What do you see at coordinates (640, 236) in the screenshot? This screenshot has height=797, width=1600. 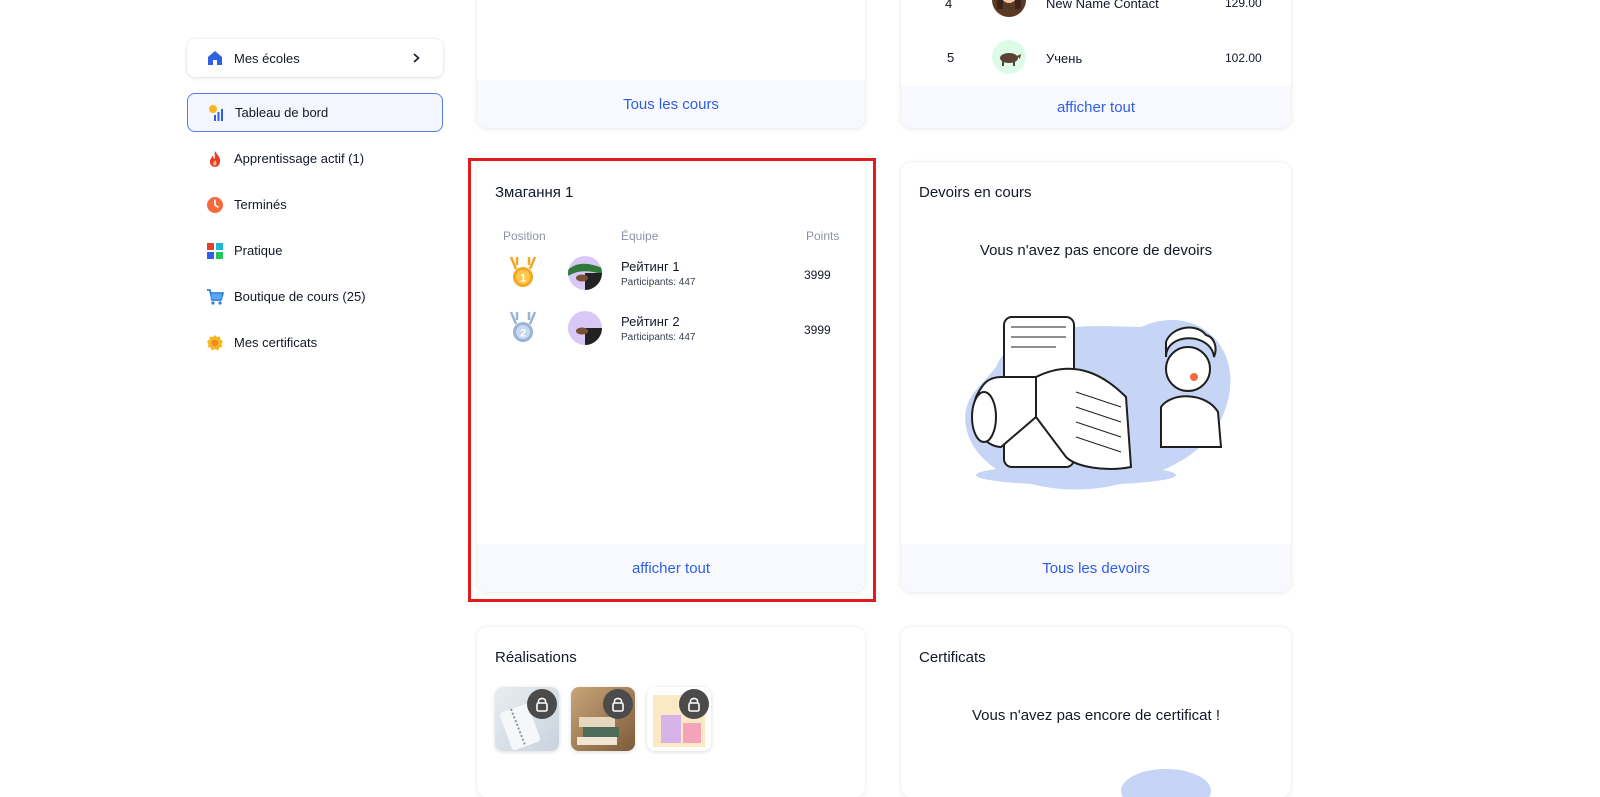 I see `team-column-header: Équipe` at bounding box center [640, 236].